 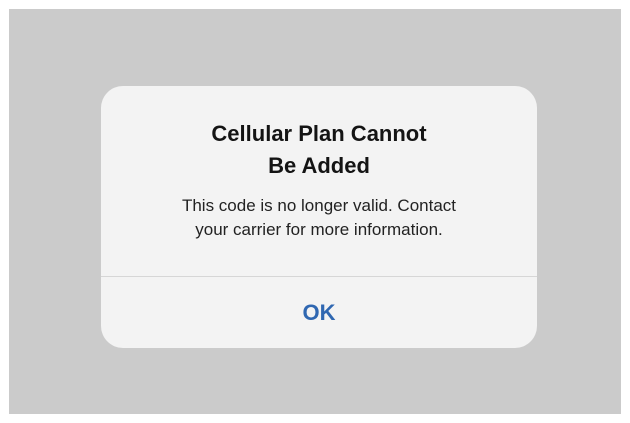 What do you see at coordinates (319, 150) in the screenshot?
I see `alert-title: Cellular Plan Cannot Be Added` at bounding box center [319, 150].